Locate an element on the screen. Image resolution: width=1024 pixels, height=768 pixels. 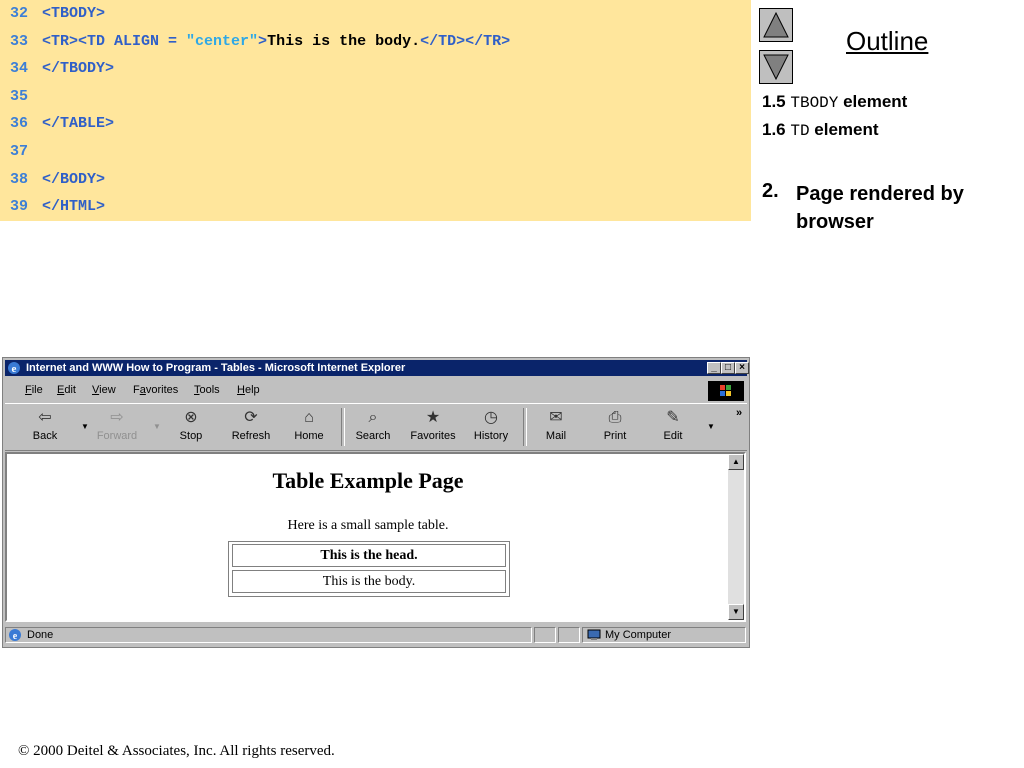
refresh-icon: ⟳ is located at coordinates (251, 417).